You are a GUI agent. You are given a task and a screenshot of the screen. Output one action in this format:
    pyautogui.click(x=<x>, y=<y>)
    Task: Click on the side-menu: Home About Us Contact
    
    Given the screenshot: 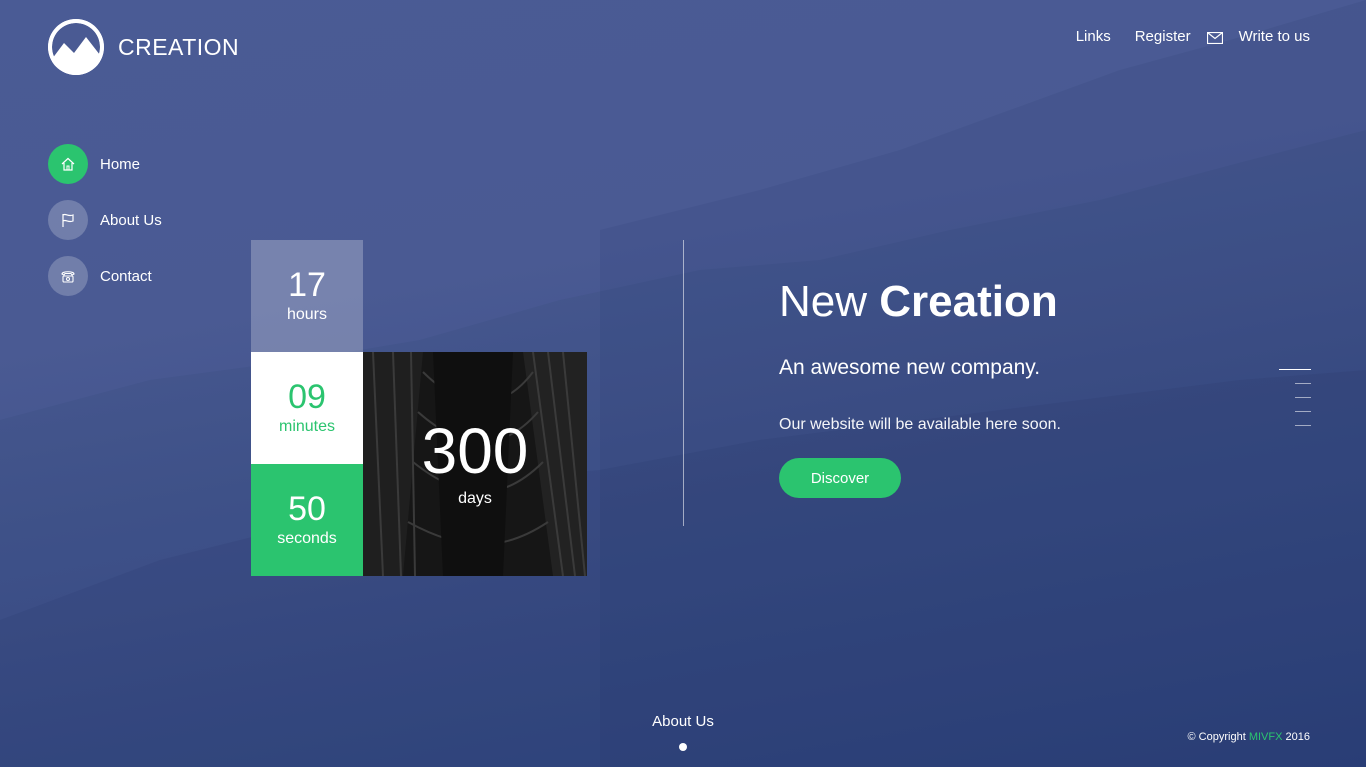 What is the action you would take?
    pyautogui.click(x=105, y=228)
    